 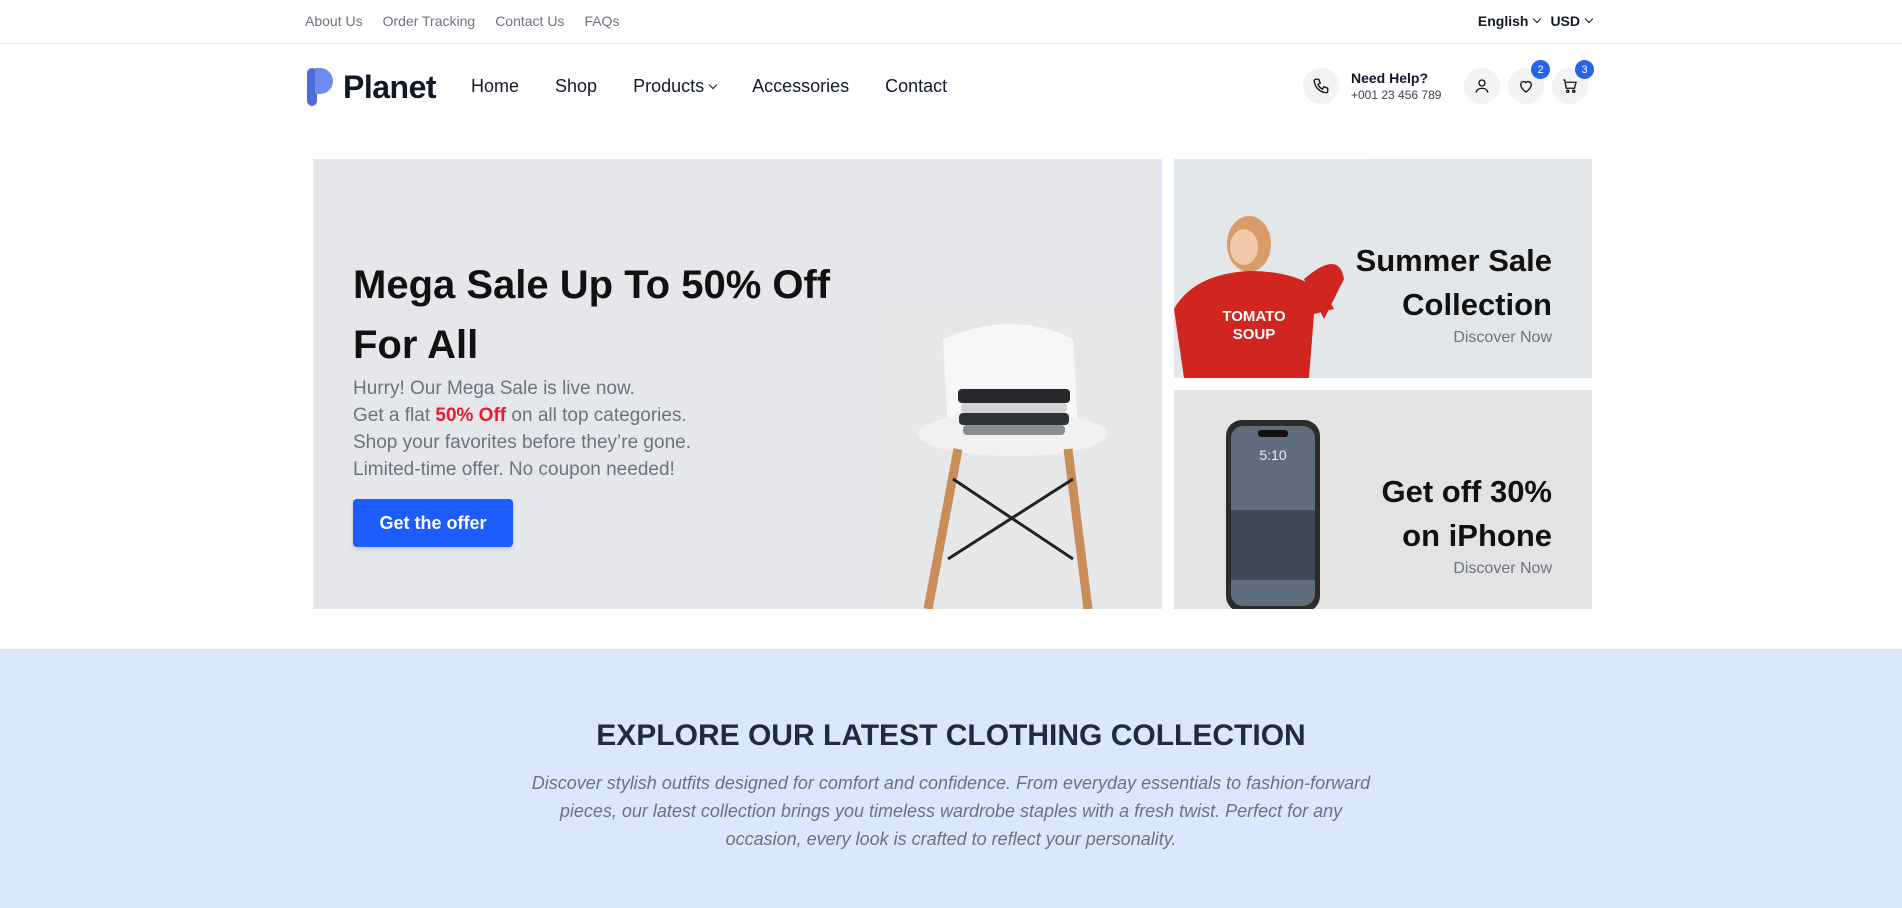 I want to click on iphone-offer-title: Get off 30% on iPhone, so click(x=1466, y=514).